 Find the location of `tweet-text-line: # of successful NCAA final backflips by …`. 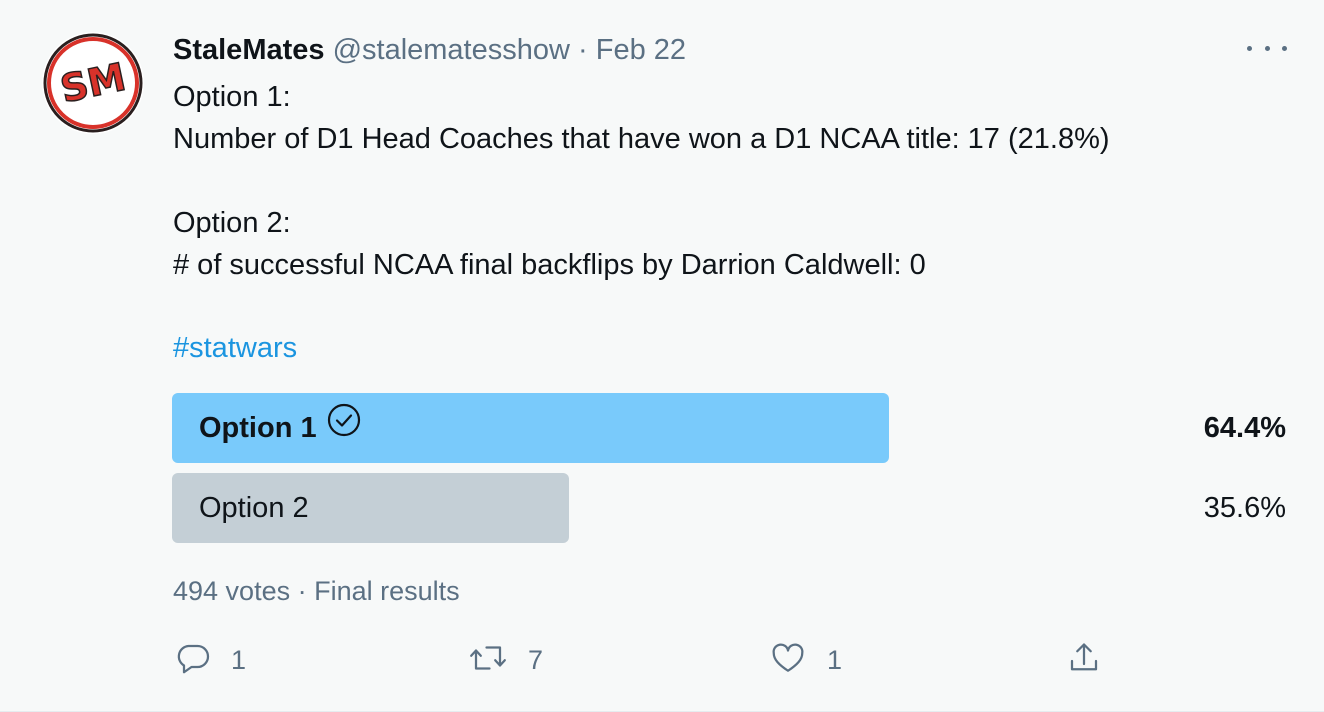

tweet-text-line: # of successful NCAA final backflips by … is located at coordinates (549, 265).